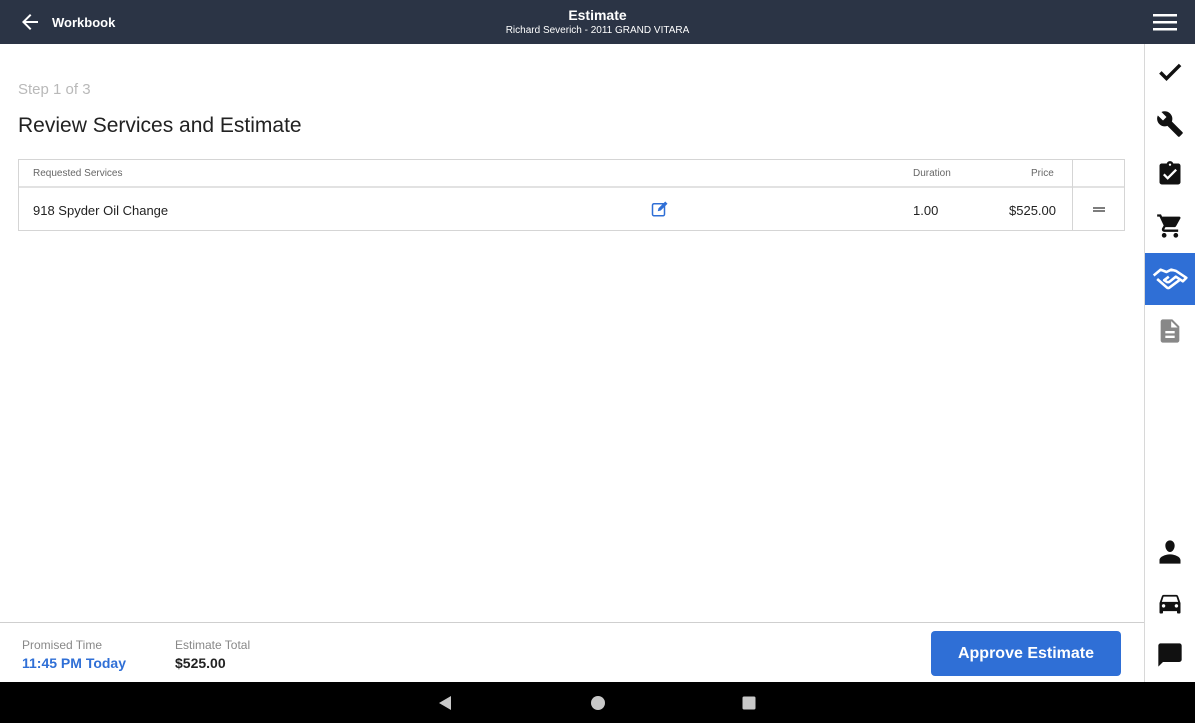 This screenshot has width=1195, height=723. I want to click on person-icon, so click(1170, 552).